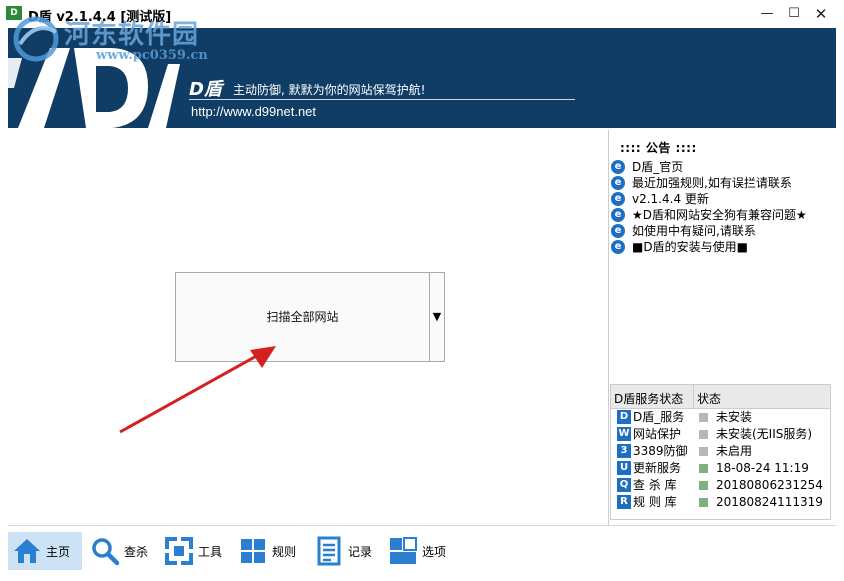 Image resolution: width=844 pixels, height=581 pixels. I want to click on notice-item: e v2.1.4.4 更新, so click(709, 199).